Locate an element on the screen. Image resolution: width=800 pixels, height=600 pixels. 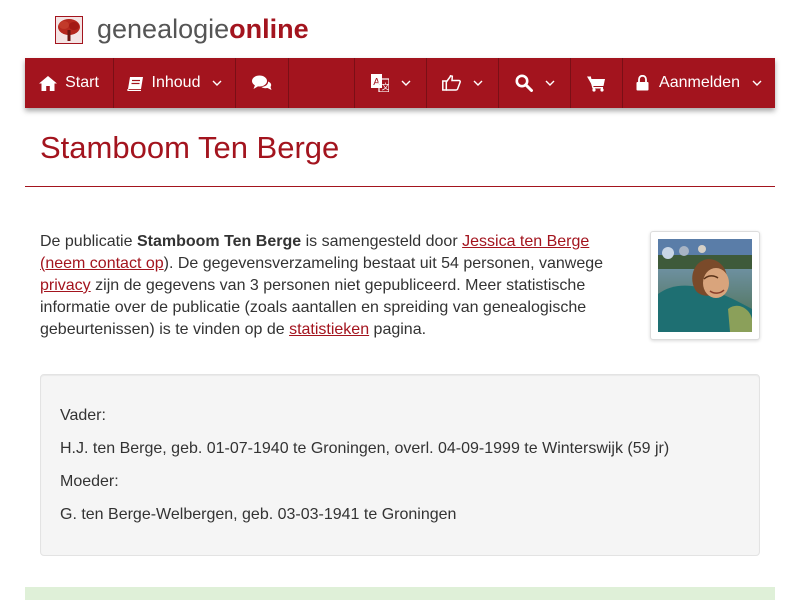
statistics-link: statistieken is located at coordinates (329, 329).